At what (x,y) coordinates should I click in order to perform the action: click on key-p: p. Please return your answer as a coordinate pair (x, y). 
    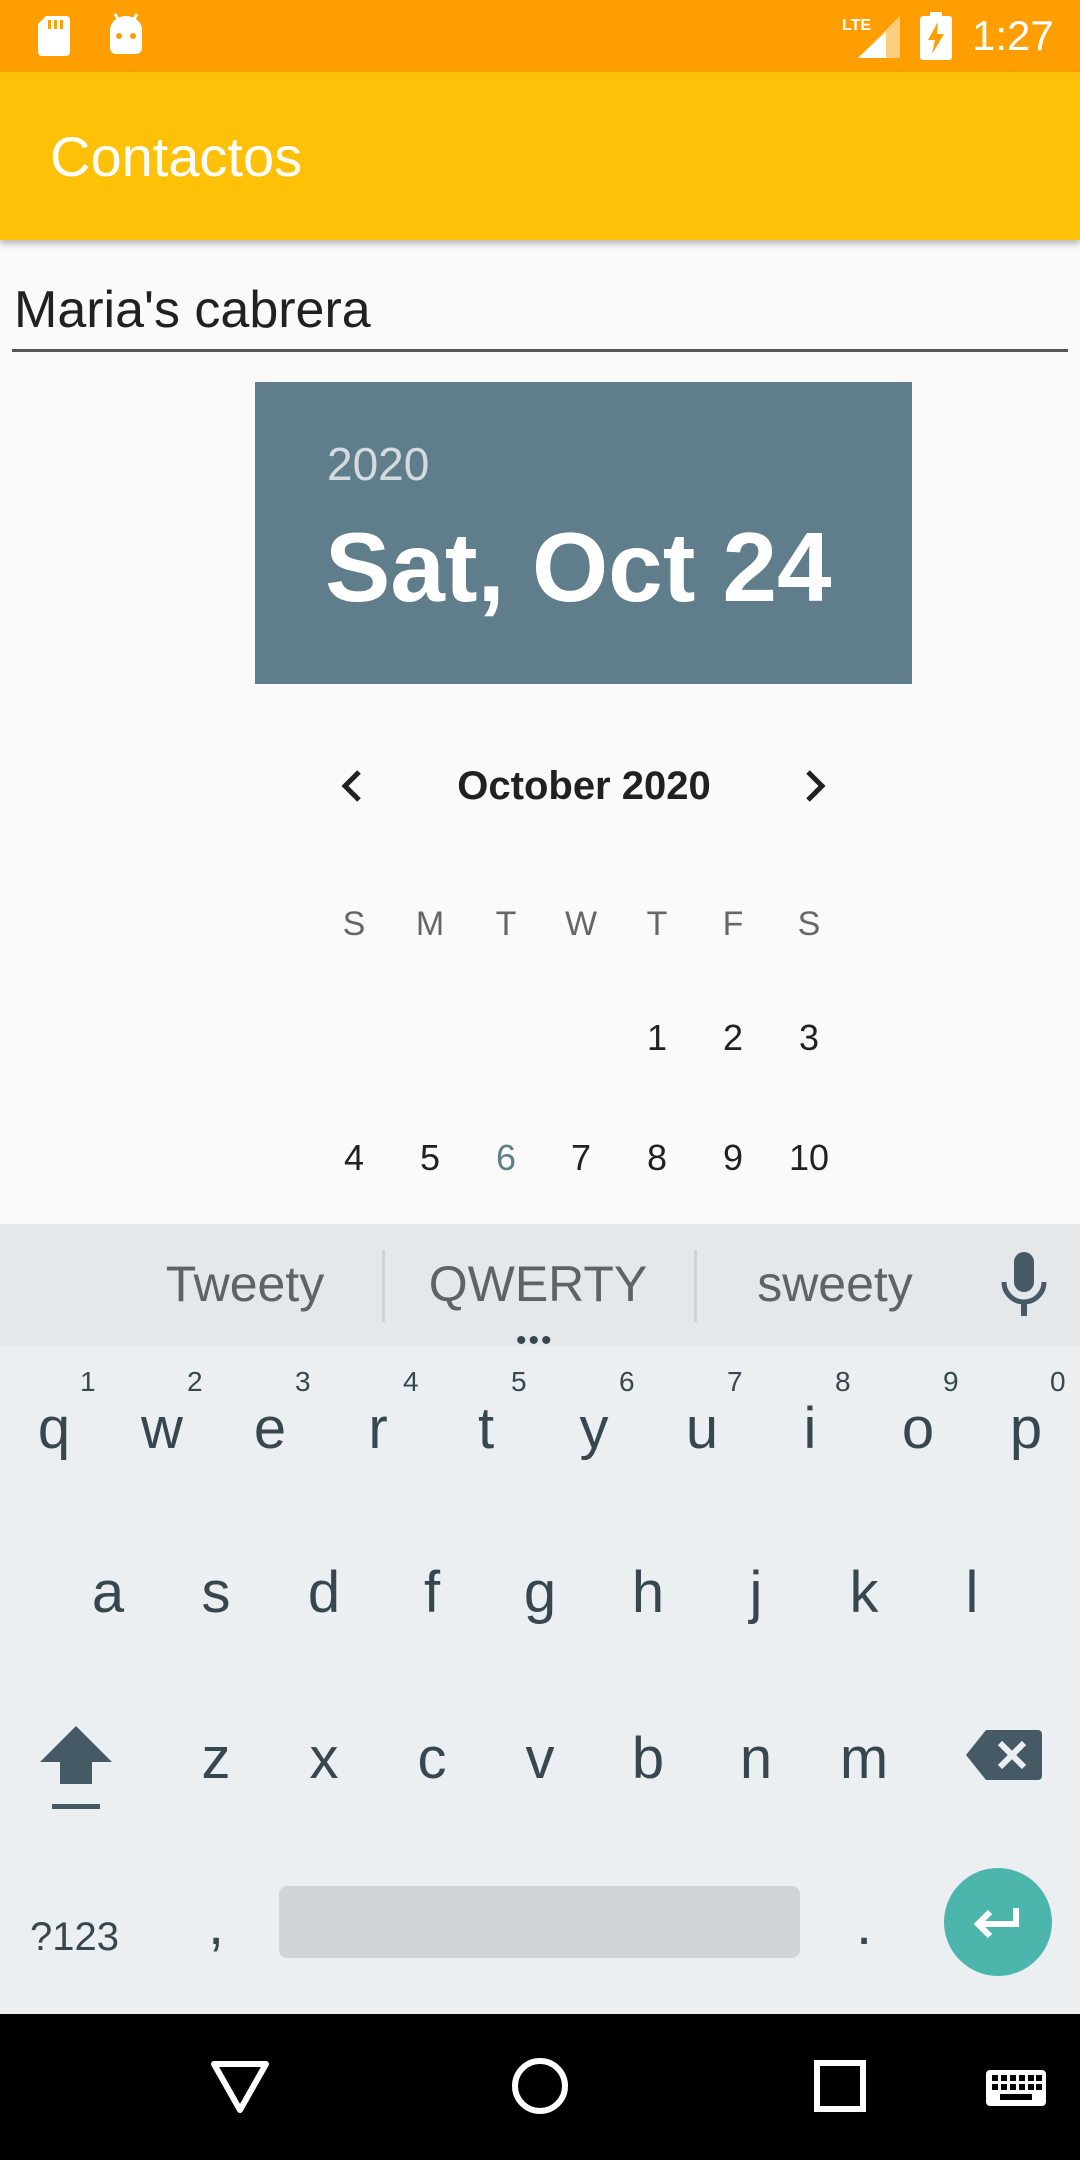
    Looking at the image, I should click on (1026, 1429).